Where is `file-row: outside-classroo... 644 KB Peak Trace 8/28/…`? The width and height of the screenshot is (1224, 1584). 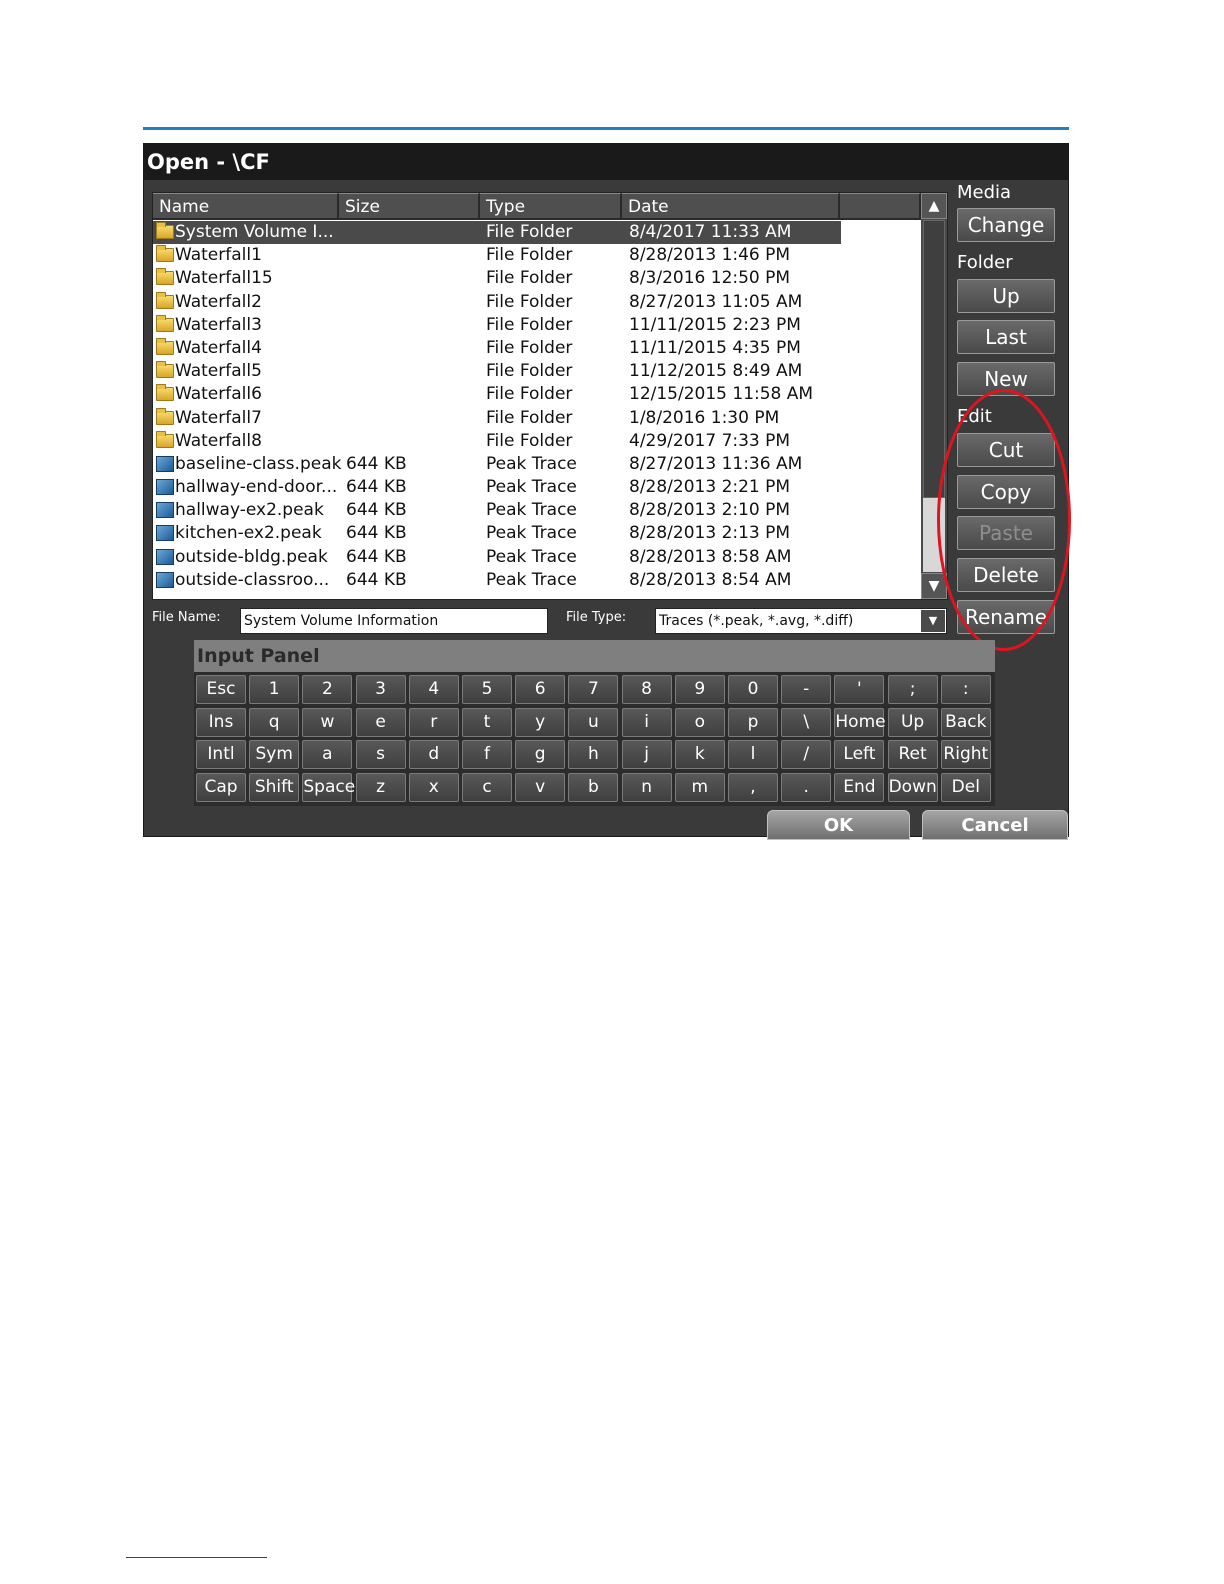 file-row: outside-classroo... 644 KB Peak Trace 8/28/… is located at coordinates (537, 580).